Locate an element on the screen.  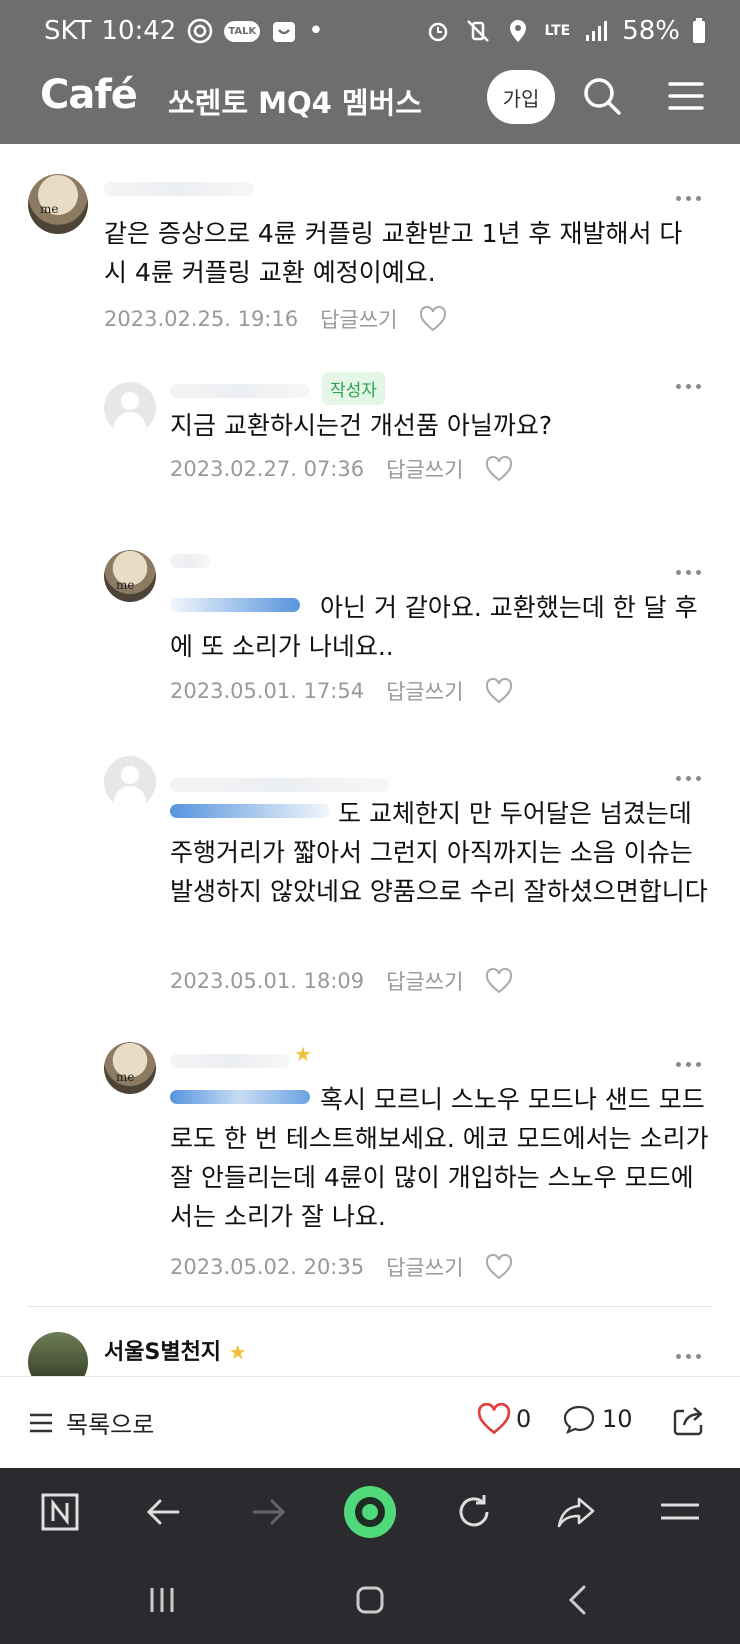
commenter-name: 서울S별천지 ★ is located at coordinates (175, 1350).